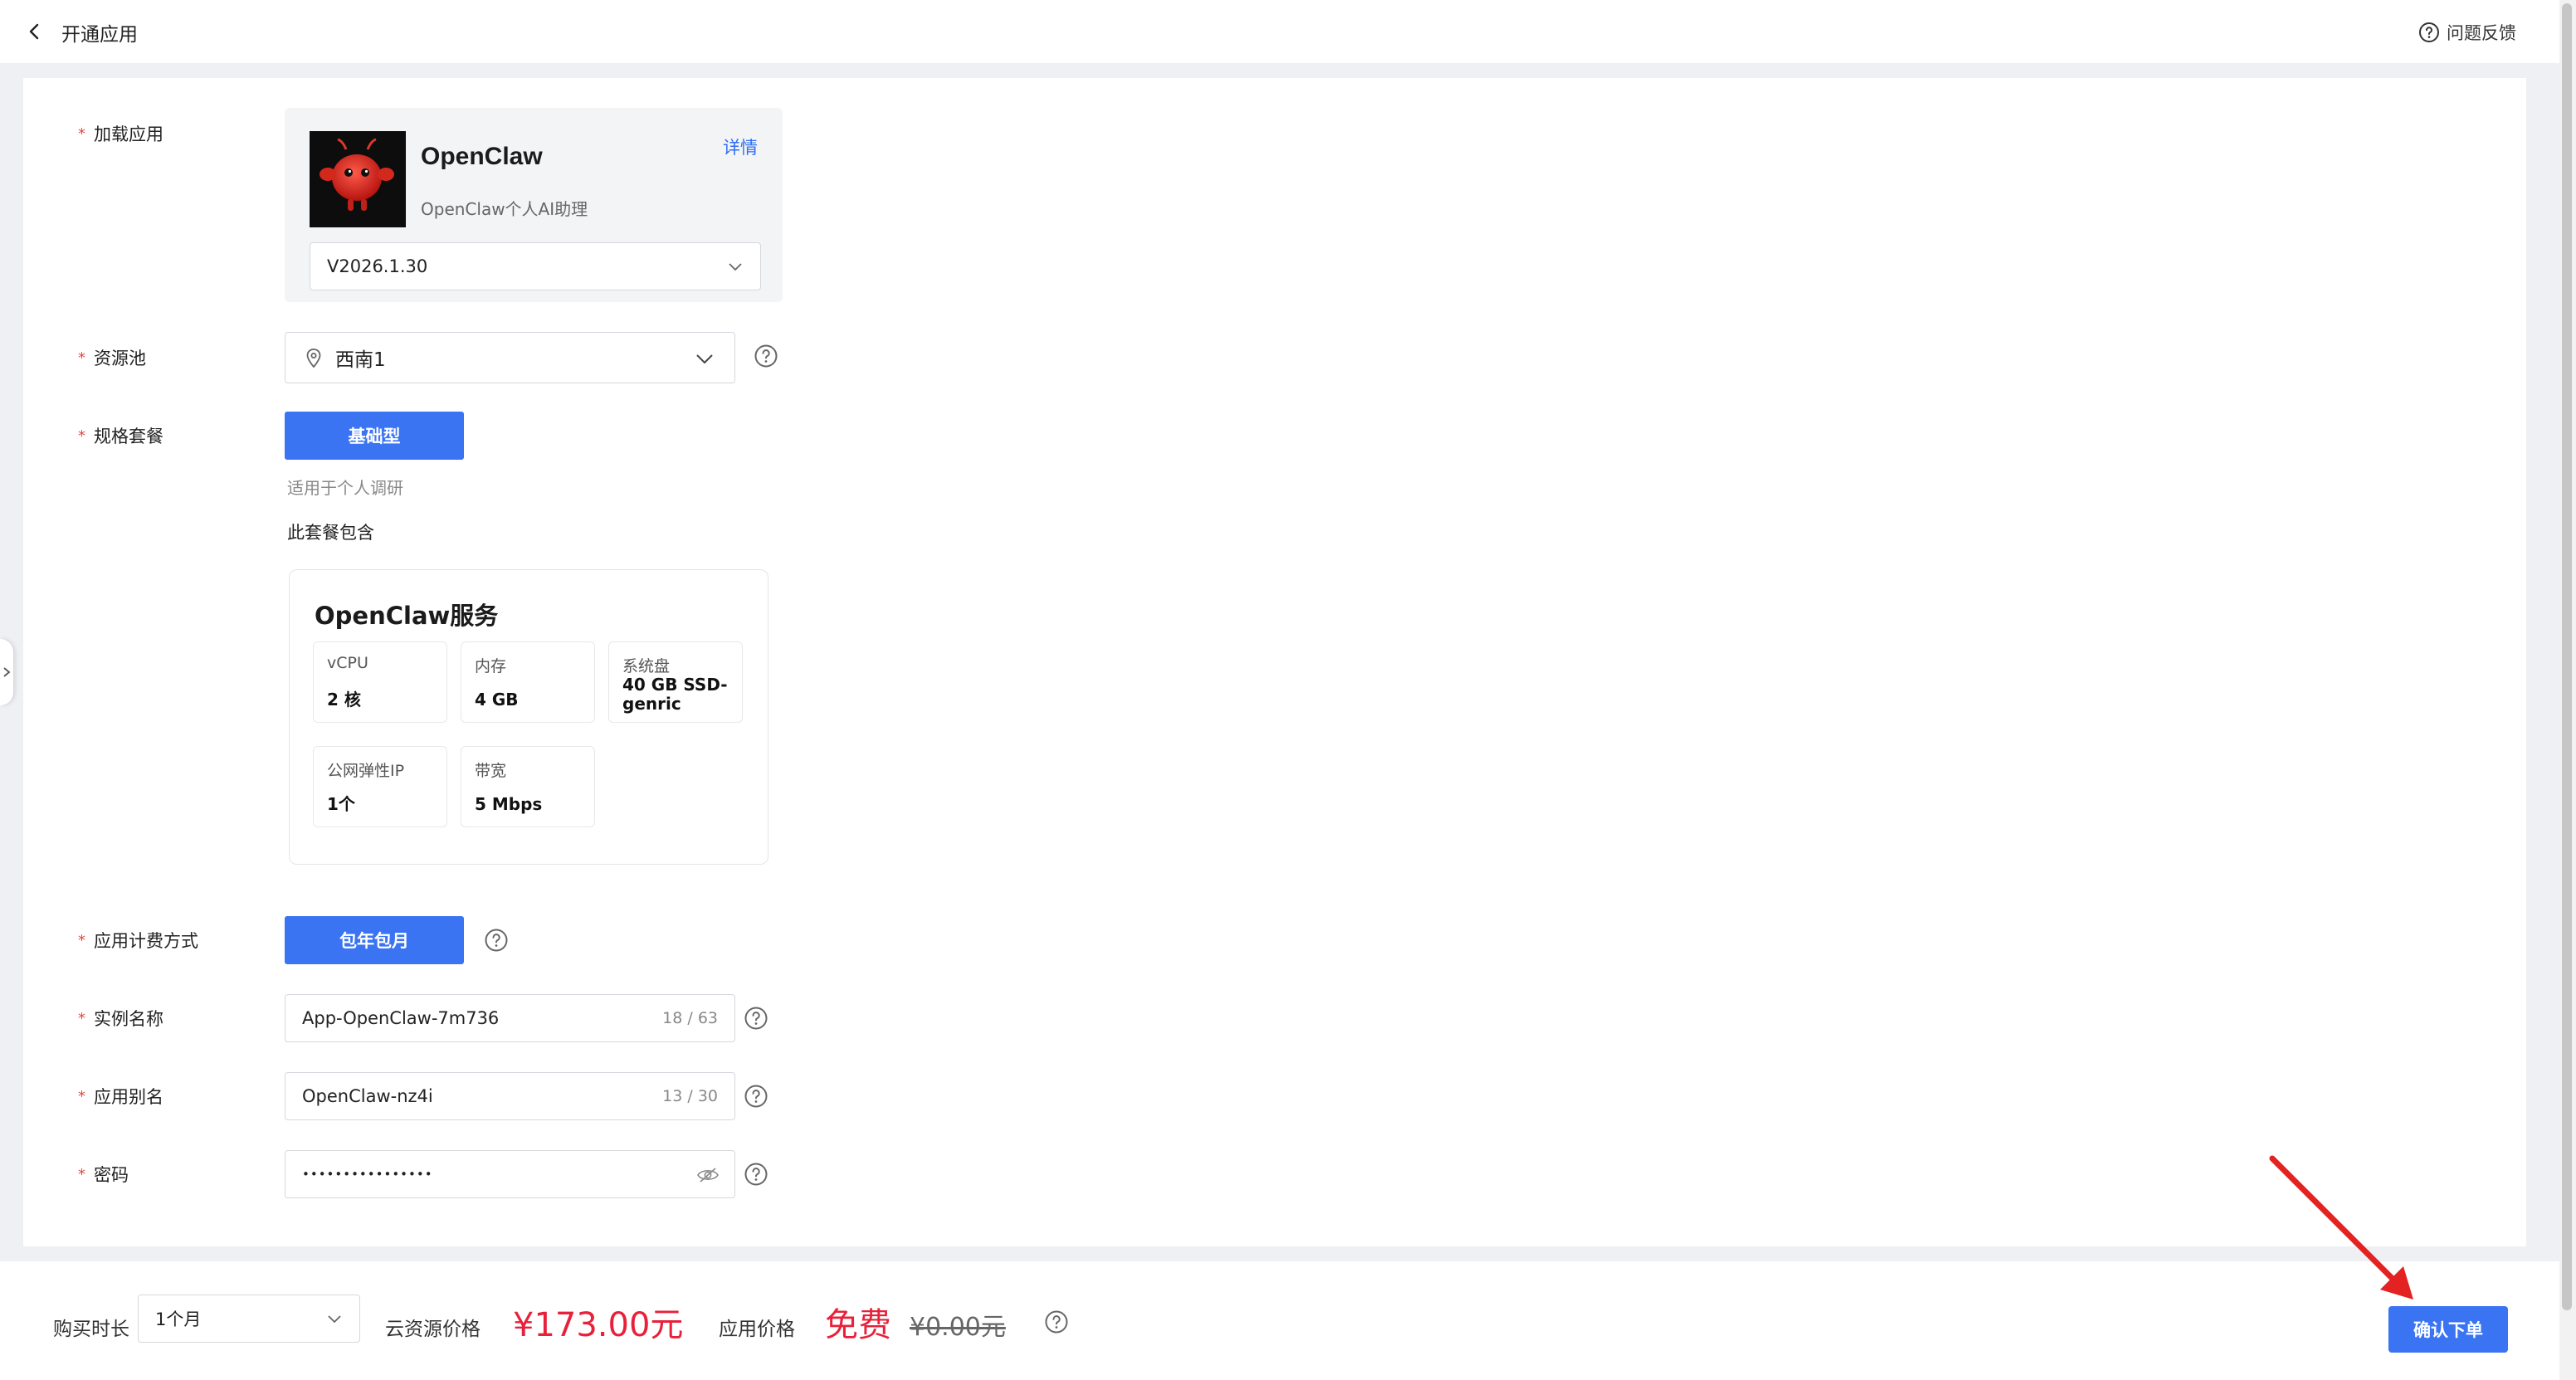 This screenshot has width=2576, height=1380. What do you see at coordinates (741, 146) in the screenshot?
I see `app-detail-link: 详情` at bounding box center [741, 146].